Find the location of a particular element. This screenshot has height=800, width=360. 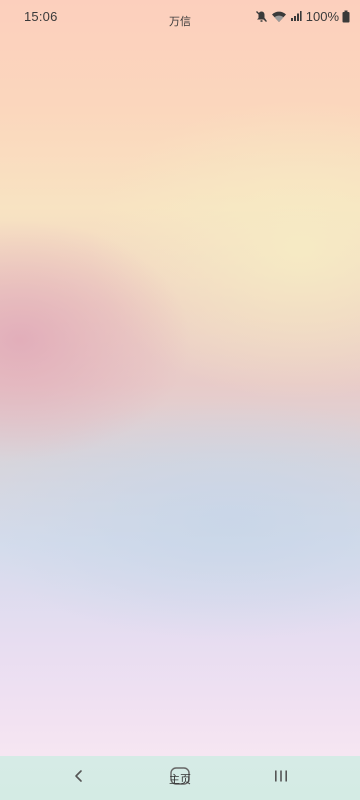

home-button: 主页 is located at coordinates (180, 778).